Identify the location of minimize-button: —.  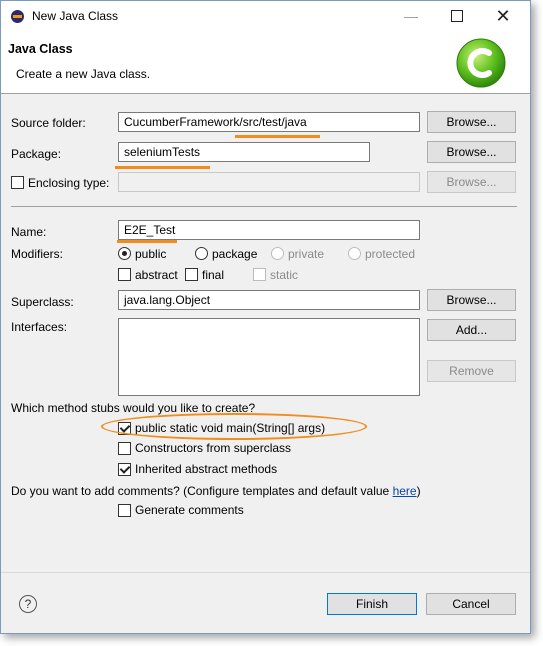
(411, 16).